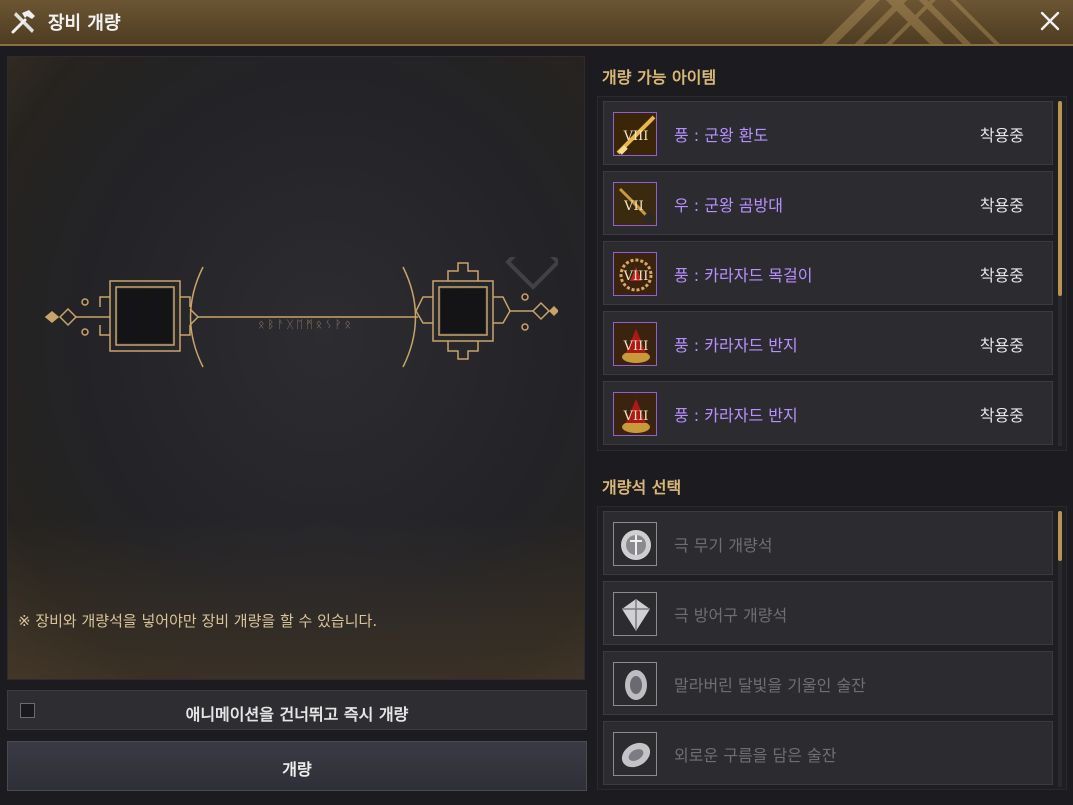  Describe the element at coordinates (198, 621) in the screenshot. I see `upgrade-notice: ※ 장비와 개량석을 넣어야만 장비 개량을 할 수 있습니다.` at that location.